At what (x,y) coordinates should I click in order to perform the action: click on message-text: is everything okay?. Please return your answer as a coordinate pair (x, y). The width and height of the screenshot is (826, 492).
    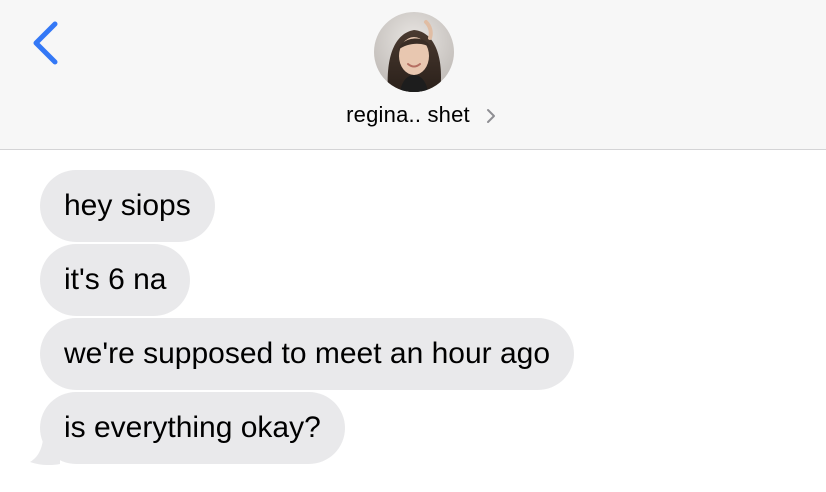
    Looking at the image, I should click on (192, 427).